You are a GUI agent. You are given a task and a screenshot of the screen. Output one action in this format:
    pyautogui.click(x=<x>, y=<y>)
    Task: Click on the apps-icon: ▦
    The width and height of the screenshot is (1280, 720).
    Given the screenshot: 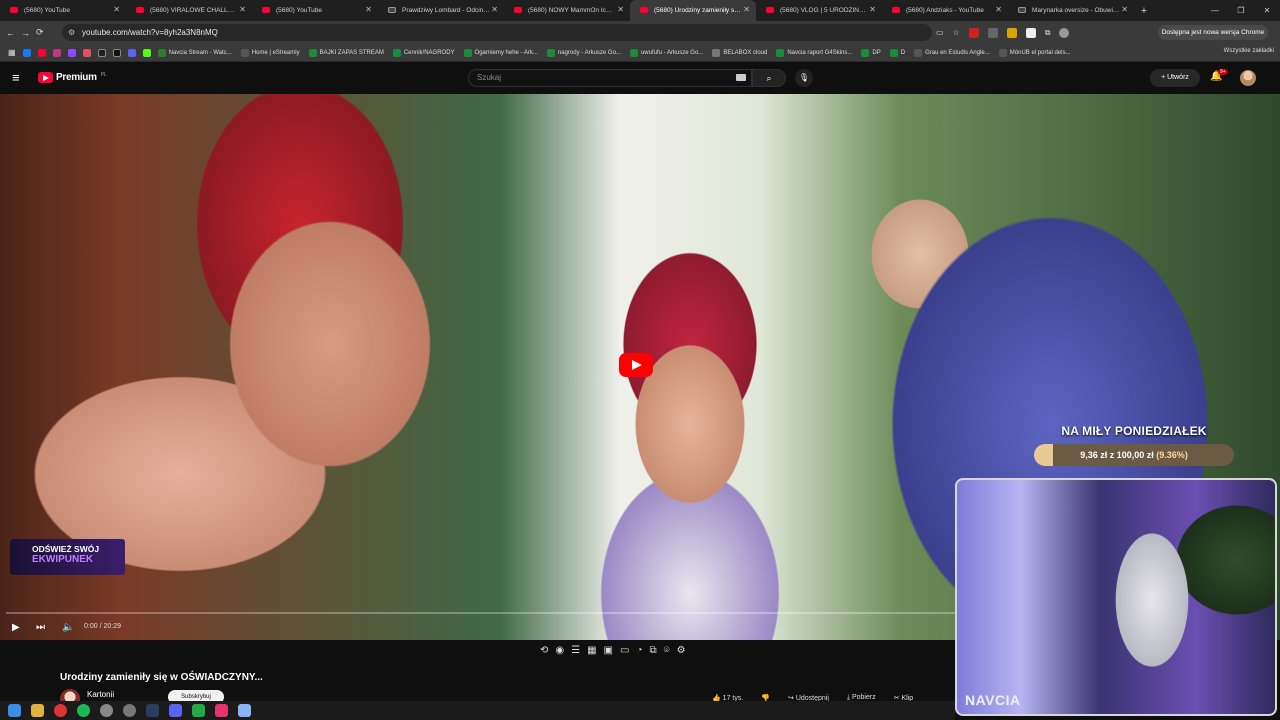 What is the action you would take?
    pyautogui.click(x=12, y=52)
    